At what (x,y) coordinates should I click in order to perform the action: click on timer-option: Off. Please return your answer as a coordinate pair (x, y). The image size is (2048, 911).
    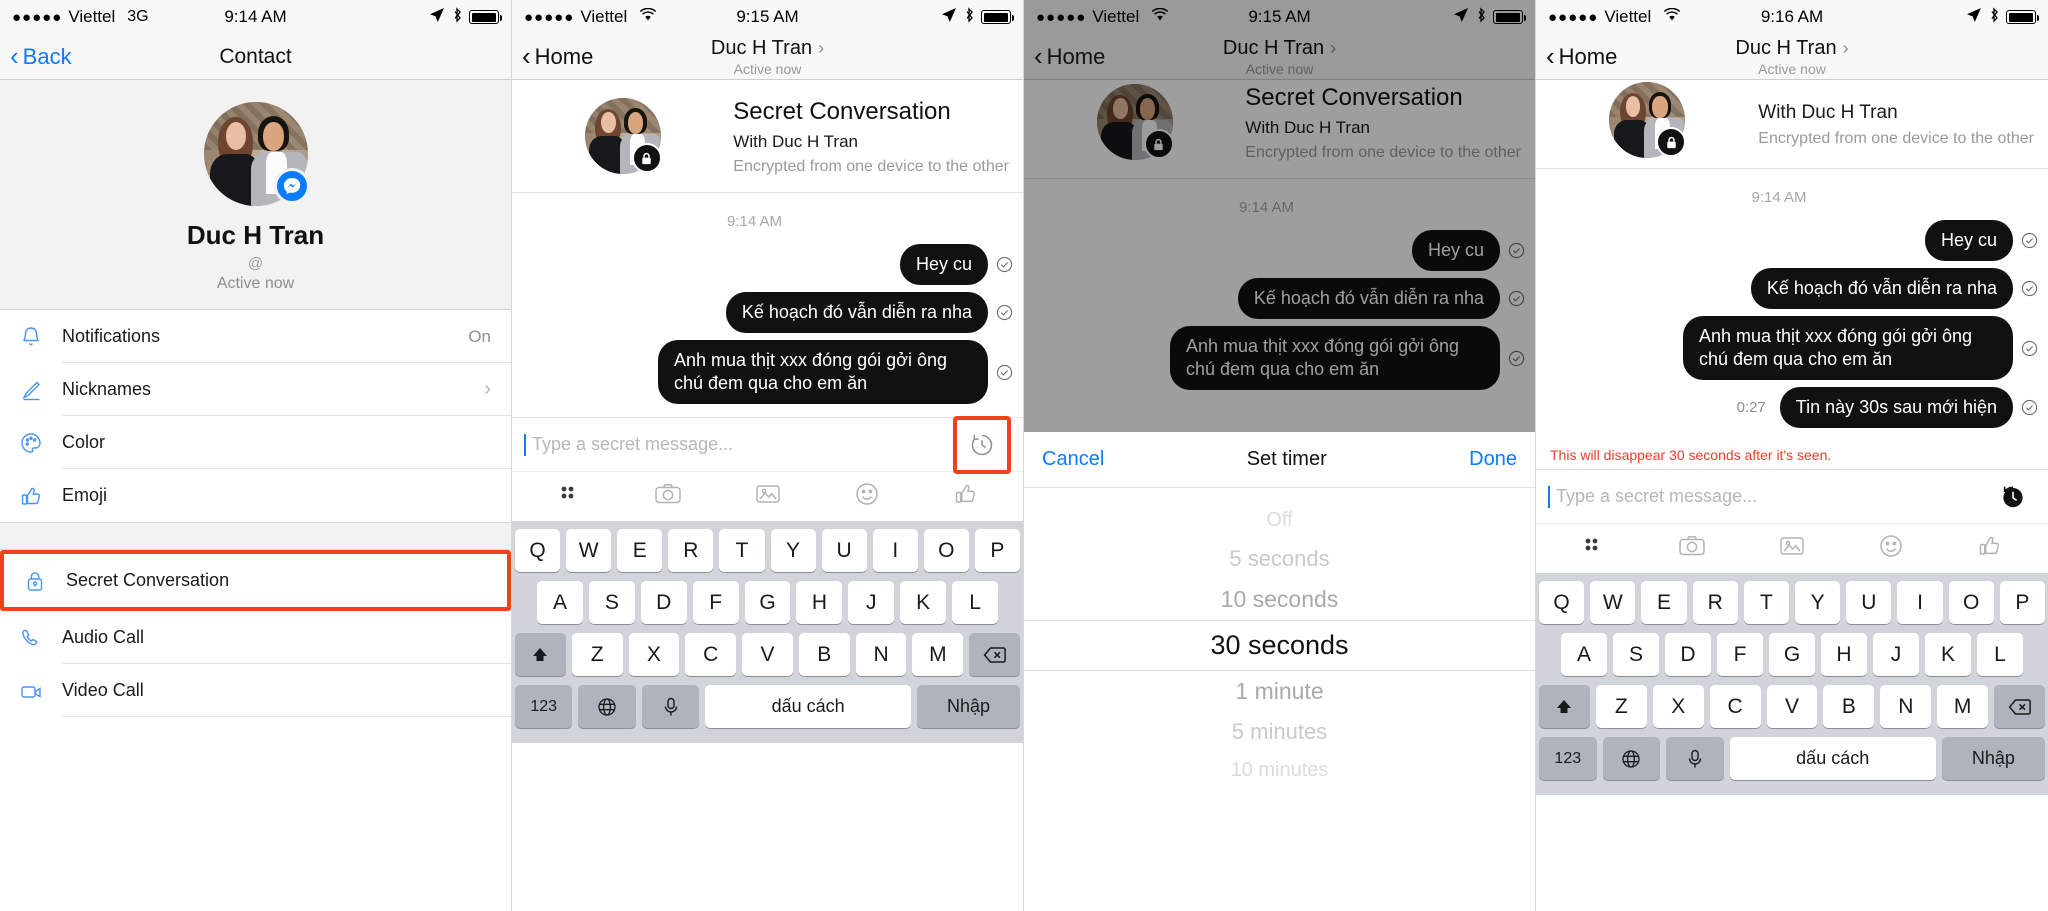
    Looking at the image, I should click on (1279, 520).